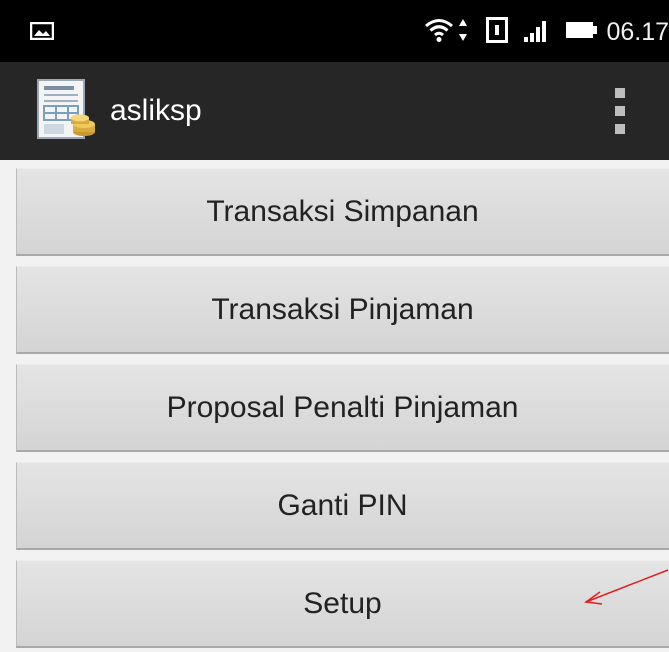 This screenshot has width=669, height=652. Describe the element at coordinates (582, 32) in the screenshot. I see `battery-icon` at that location.